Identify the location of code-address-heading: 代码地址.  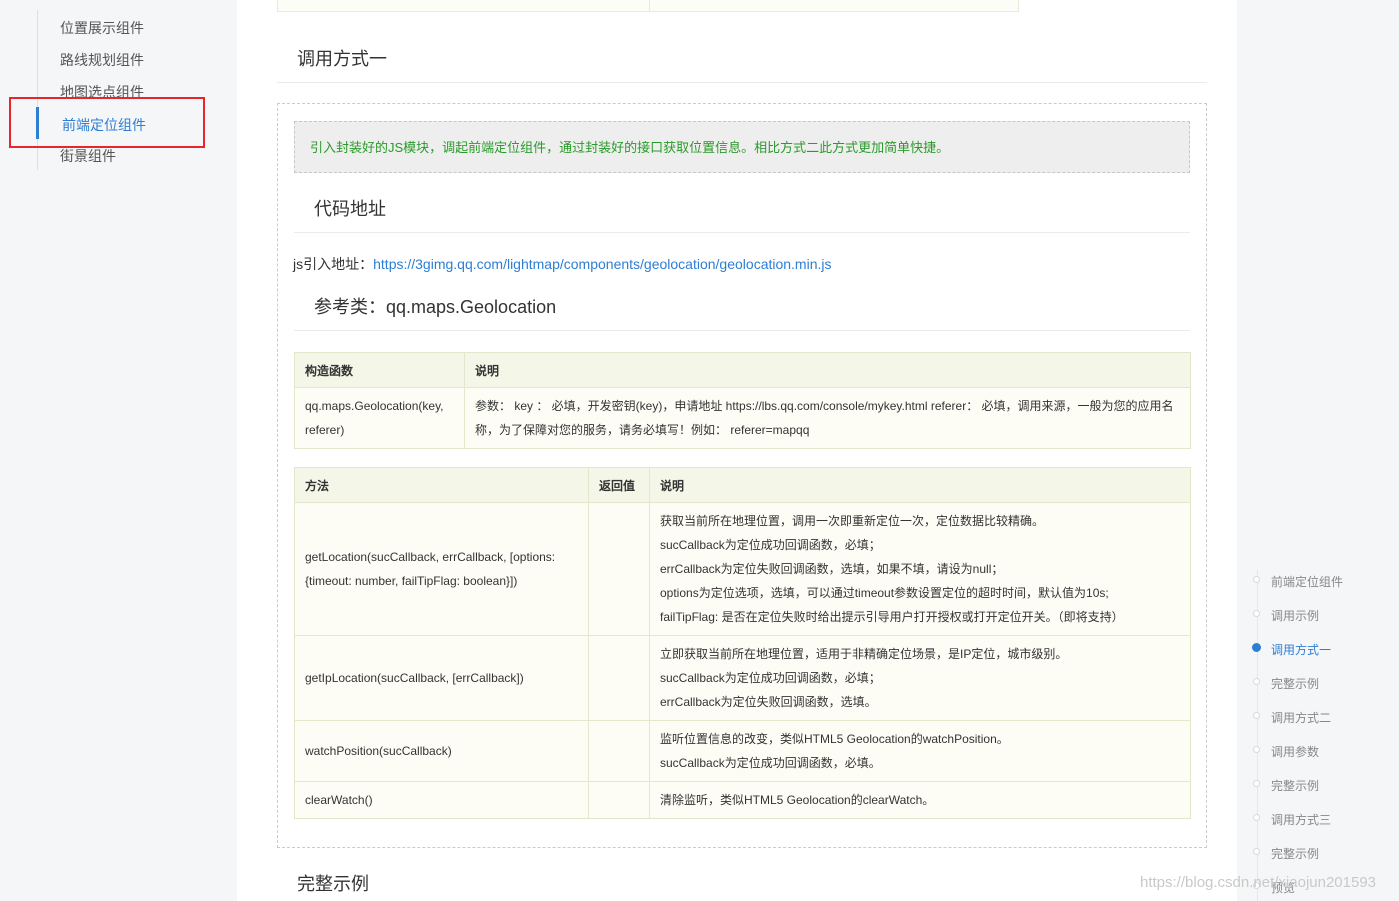
(350, 209).